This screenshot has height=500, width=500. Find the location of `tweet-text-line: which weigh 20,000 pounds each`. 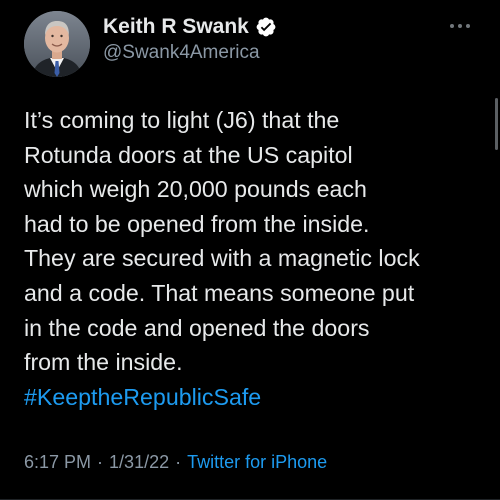

tweet-text-line: which weigh 20,000 pounds each is located at coordinates (195, 189).